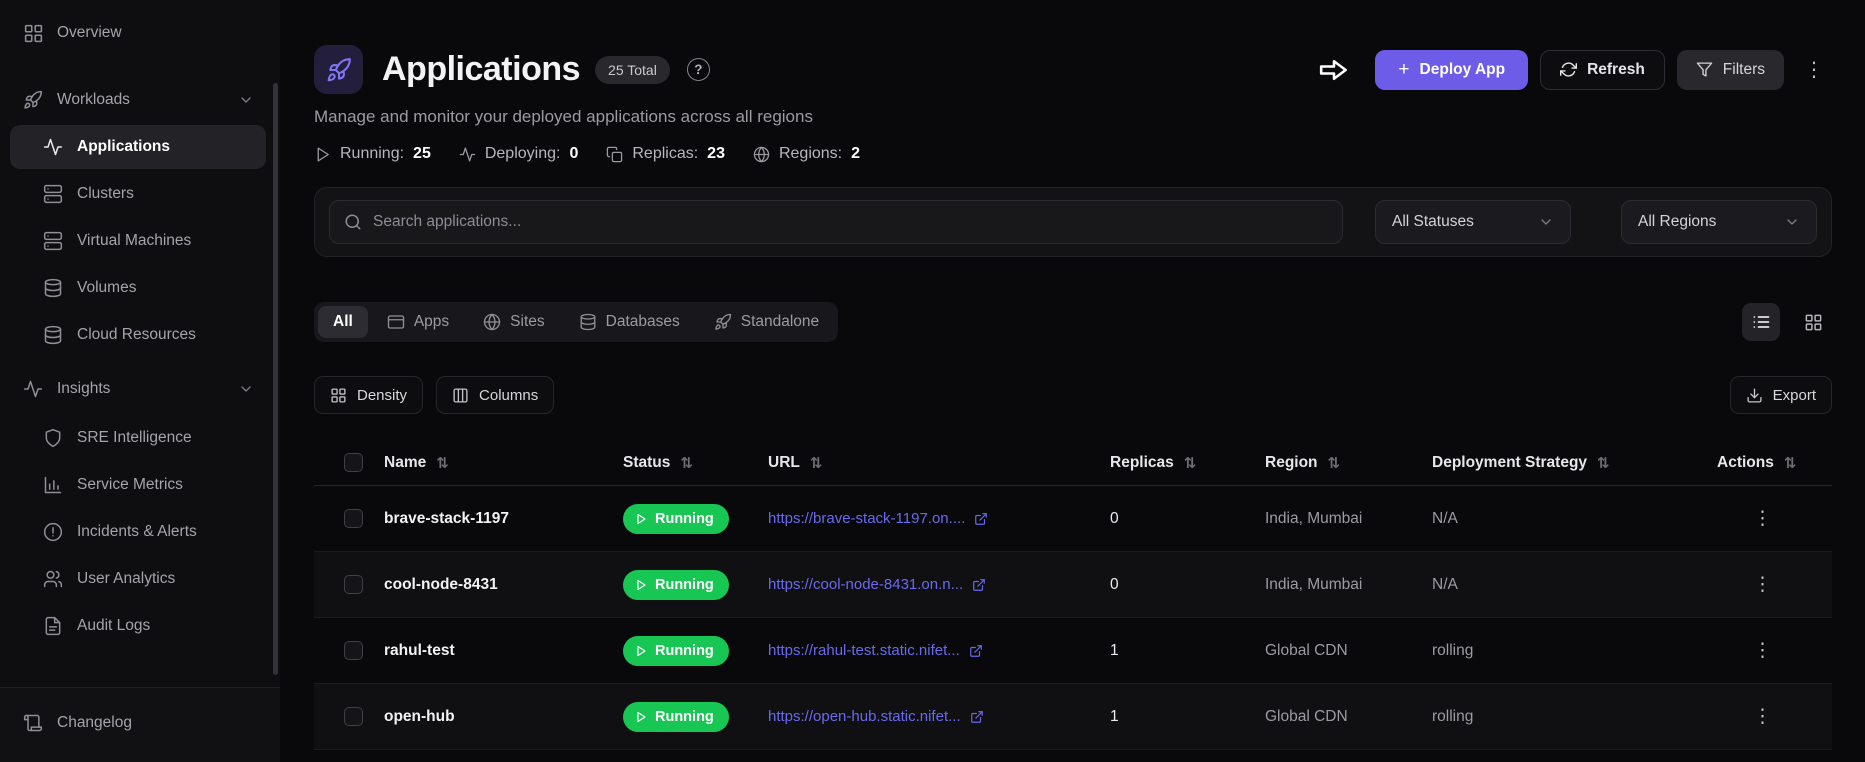 Image resolution: width=1865 pixels, height=762 pixels. What do you see at coordinates (1774, 463) in the screenshot?
I see `column-header-actions: Actions ⇅` at bounding box center [1774, 463].